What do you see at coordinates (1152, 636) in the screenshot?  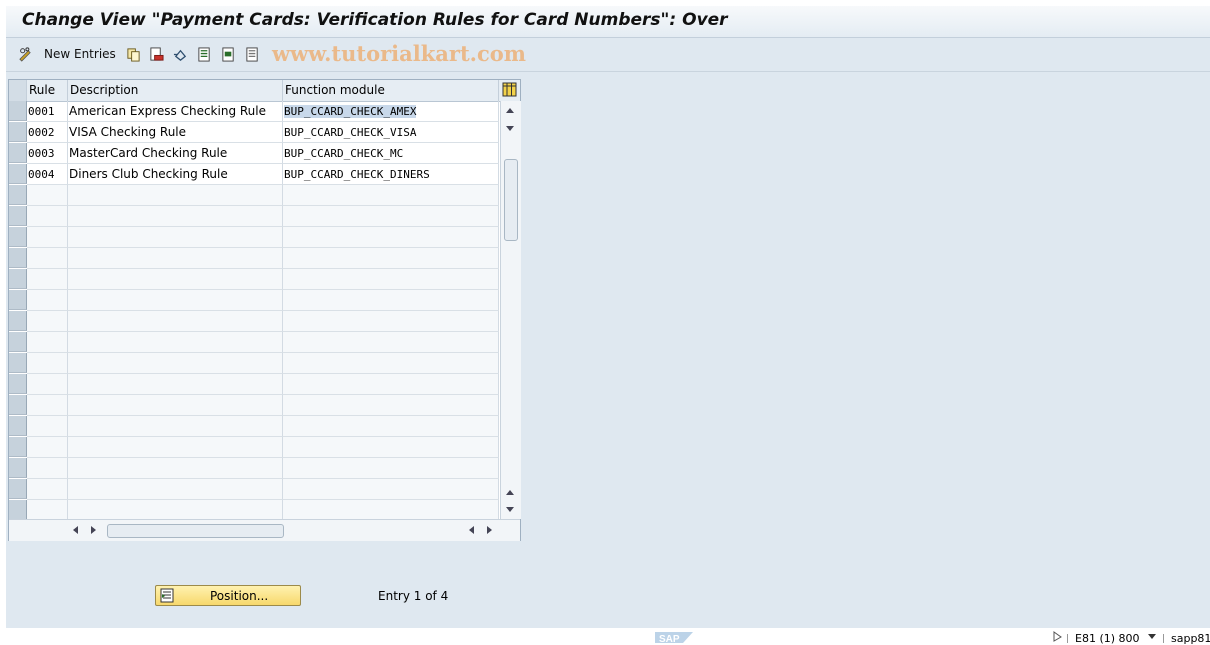 I see `system-dropdown-icon` at bounding box center [1152, 636].